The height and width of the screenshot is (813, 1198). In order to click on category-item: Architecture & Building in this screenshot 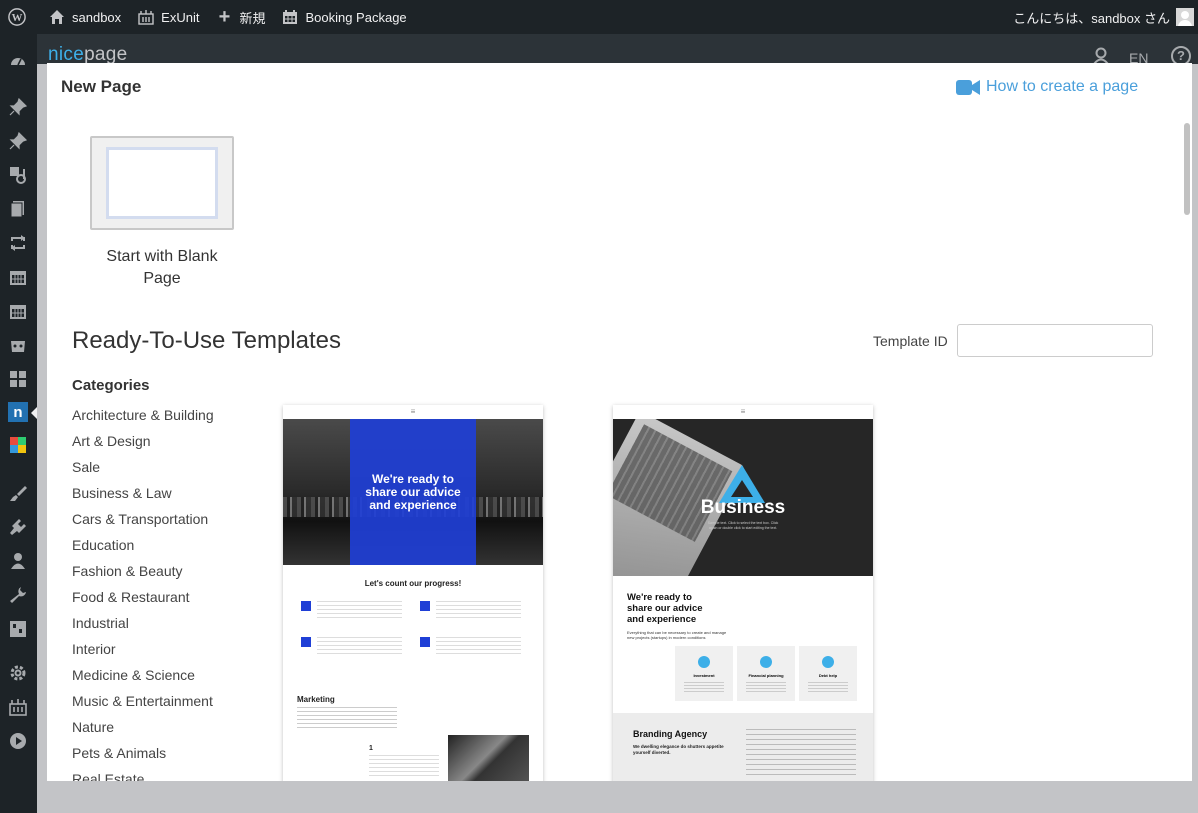, I will do `click(143, 415)`.